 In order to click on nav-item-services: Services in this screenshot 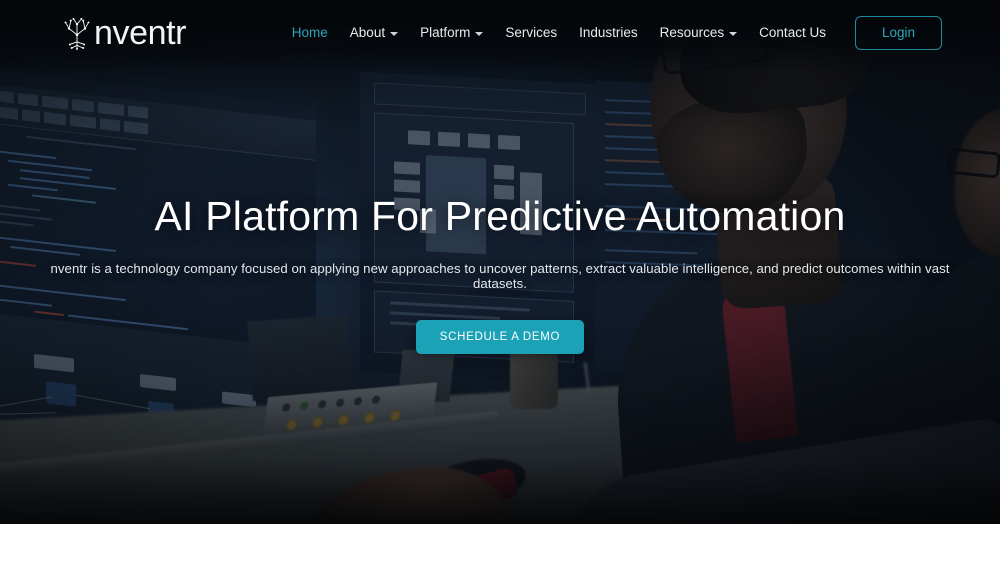, I will do `click(531, 33)`.